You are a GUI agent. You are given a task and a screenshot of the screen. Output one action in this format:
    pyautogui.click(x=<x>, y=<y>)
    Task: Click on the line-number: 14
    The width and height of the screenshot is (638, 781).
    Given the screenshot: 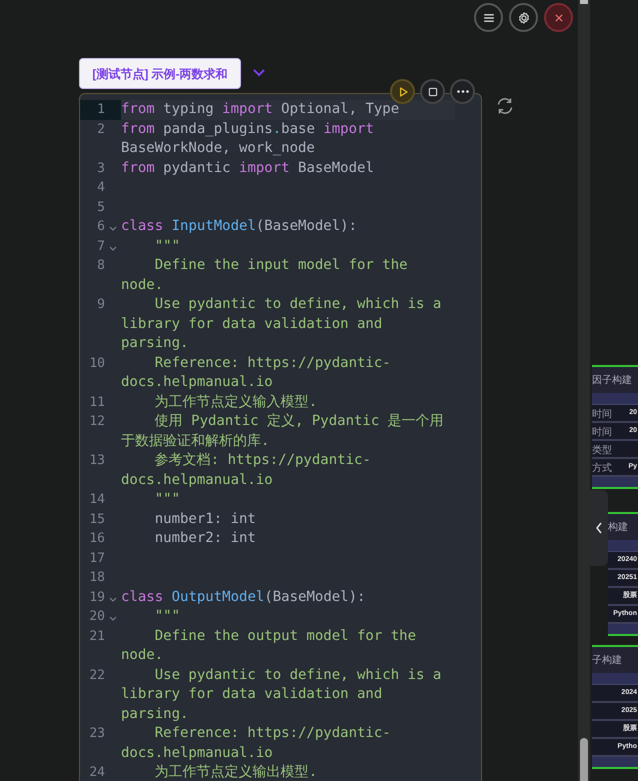 What is the action you would take?
    pyautogui.click(x=97, y=500)
    